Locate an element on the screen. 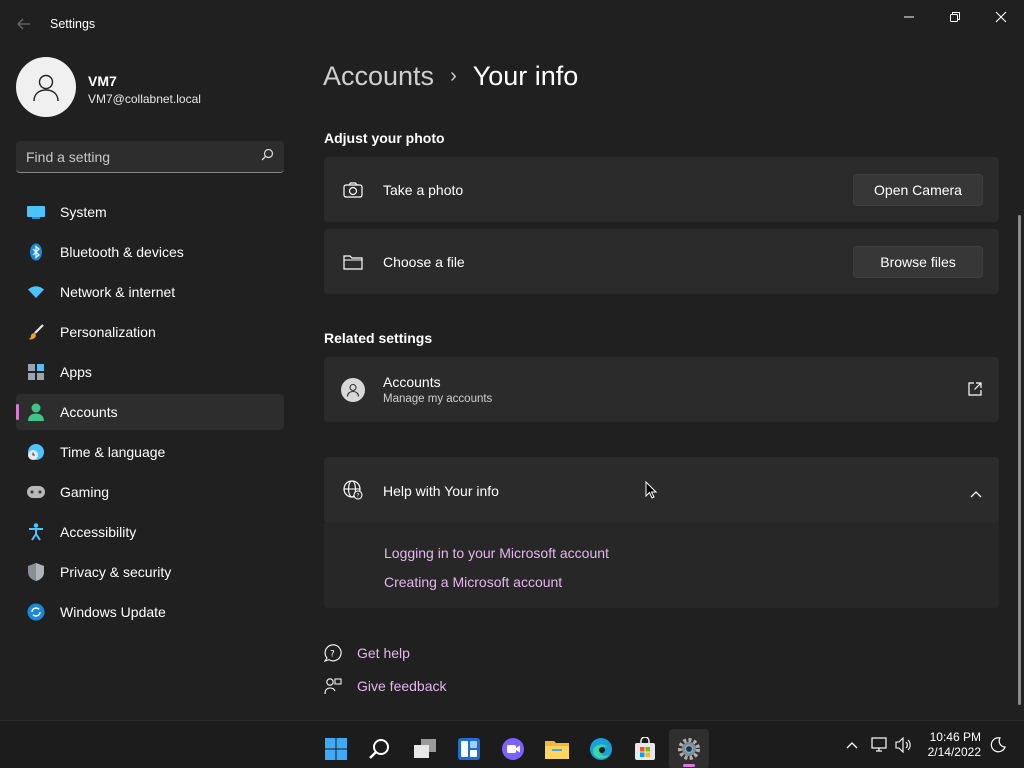 Image resolution: width=1024 pixels, height=768 pixels. breadcrumb: Accounts › Your info is located at coordinates (450, 76).